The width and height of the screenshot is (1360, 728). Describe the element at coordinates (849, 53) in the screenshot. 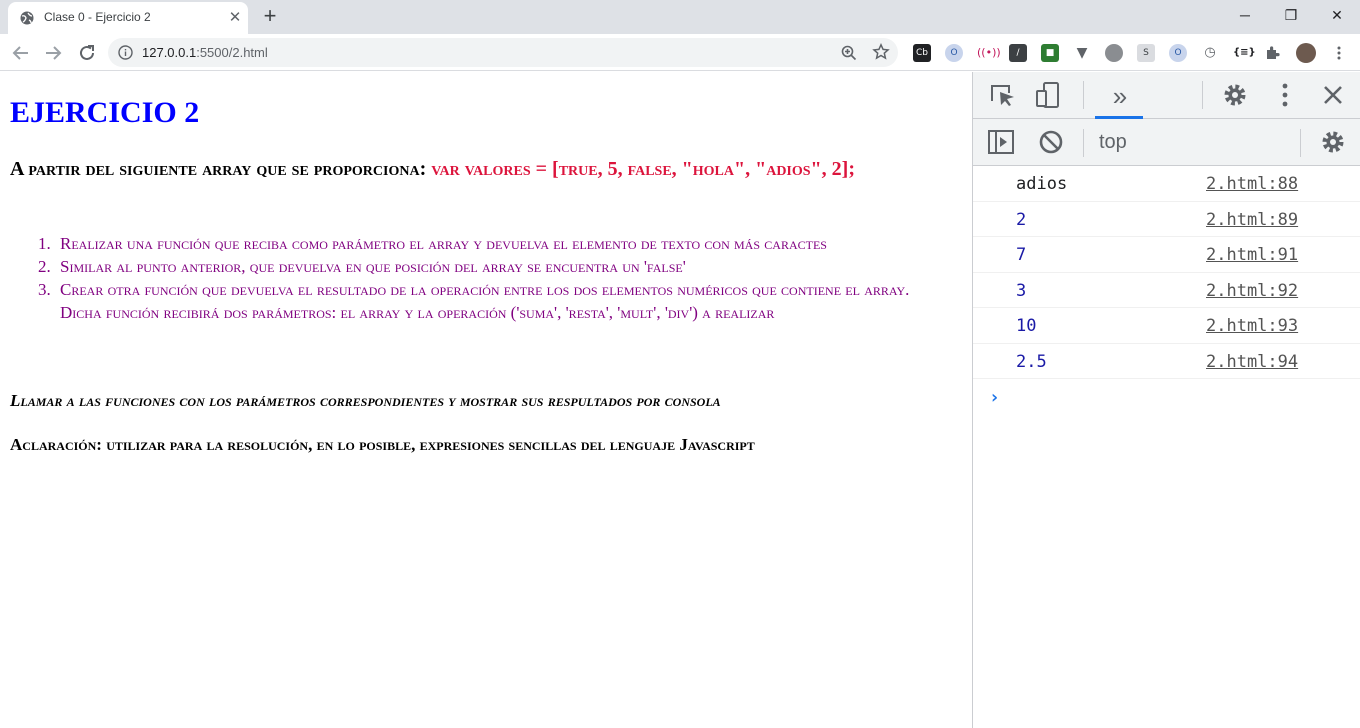

I see `zoom-icon` at that location.